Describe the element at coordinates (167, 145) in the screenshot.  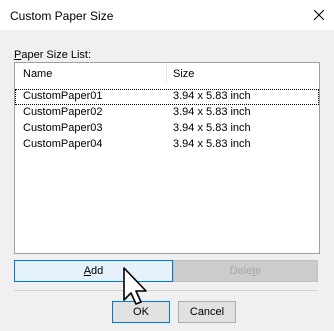
I see `list-item: CustomPaper04 3.94 x 5.83 inch` at that location.